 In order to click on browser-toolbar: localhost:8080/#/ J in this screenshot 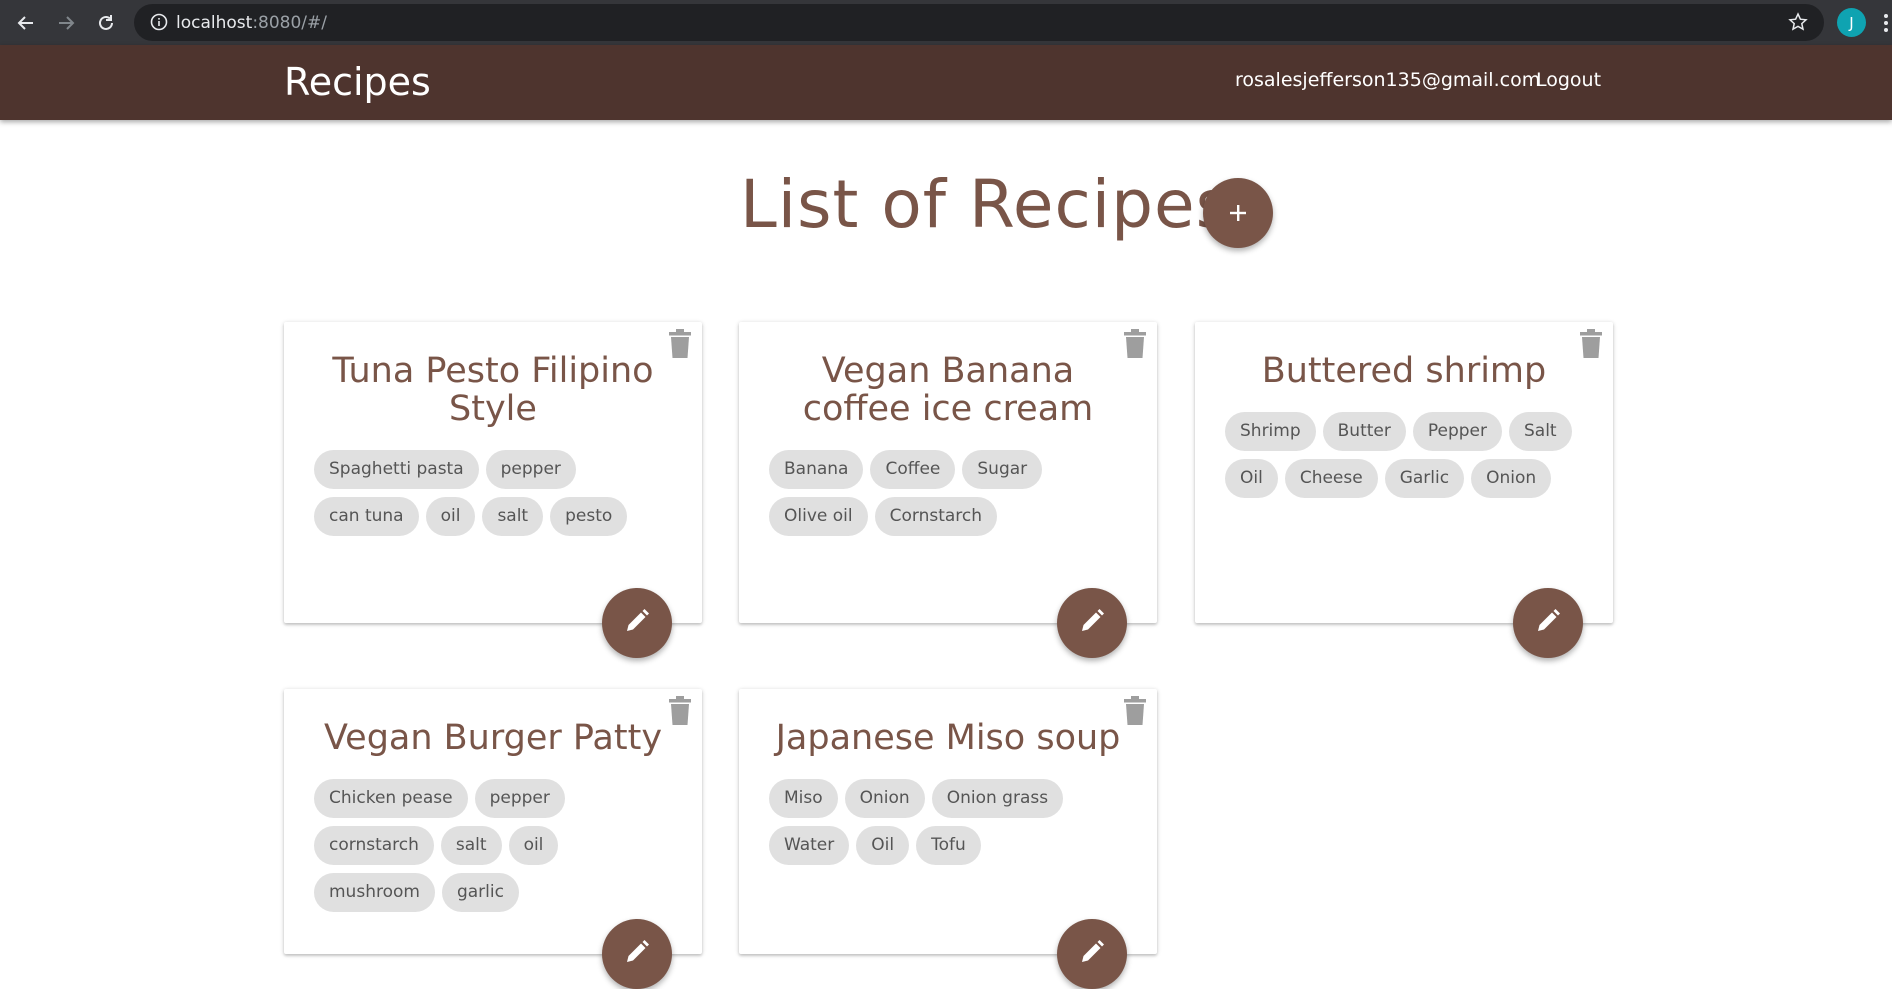, I will do `click(946, 22)`.